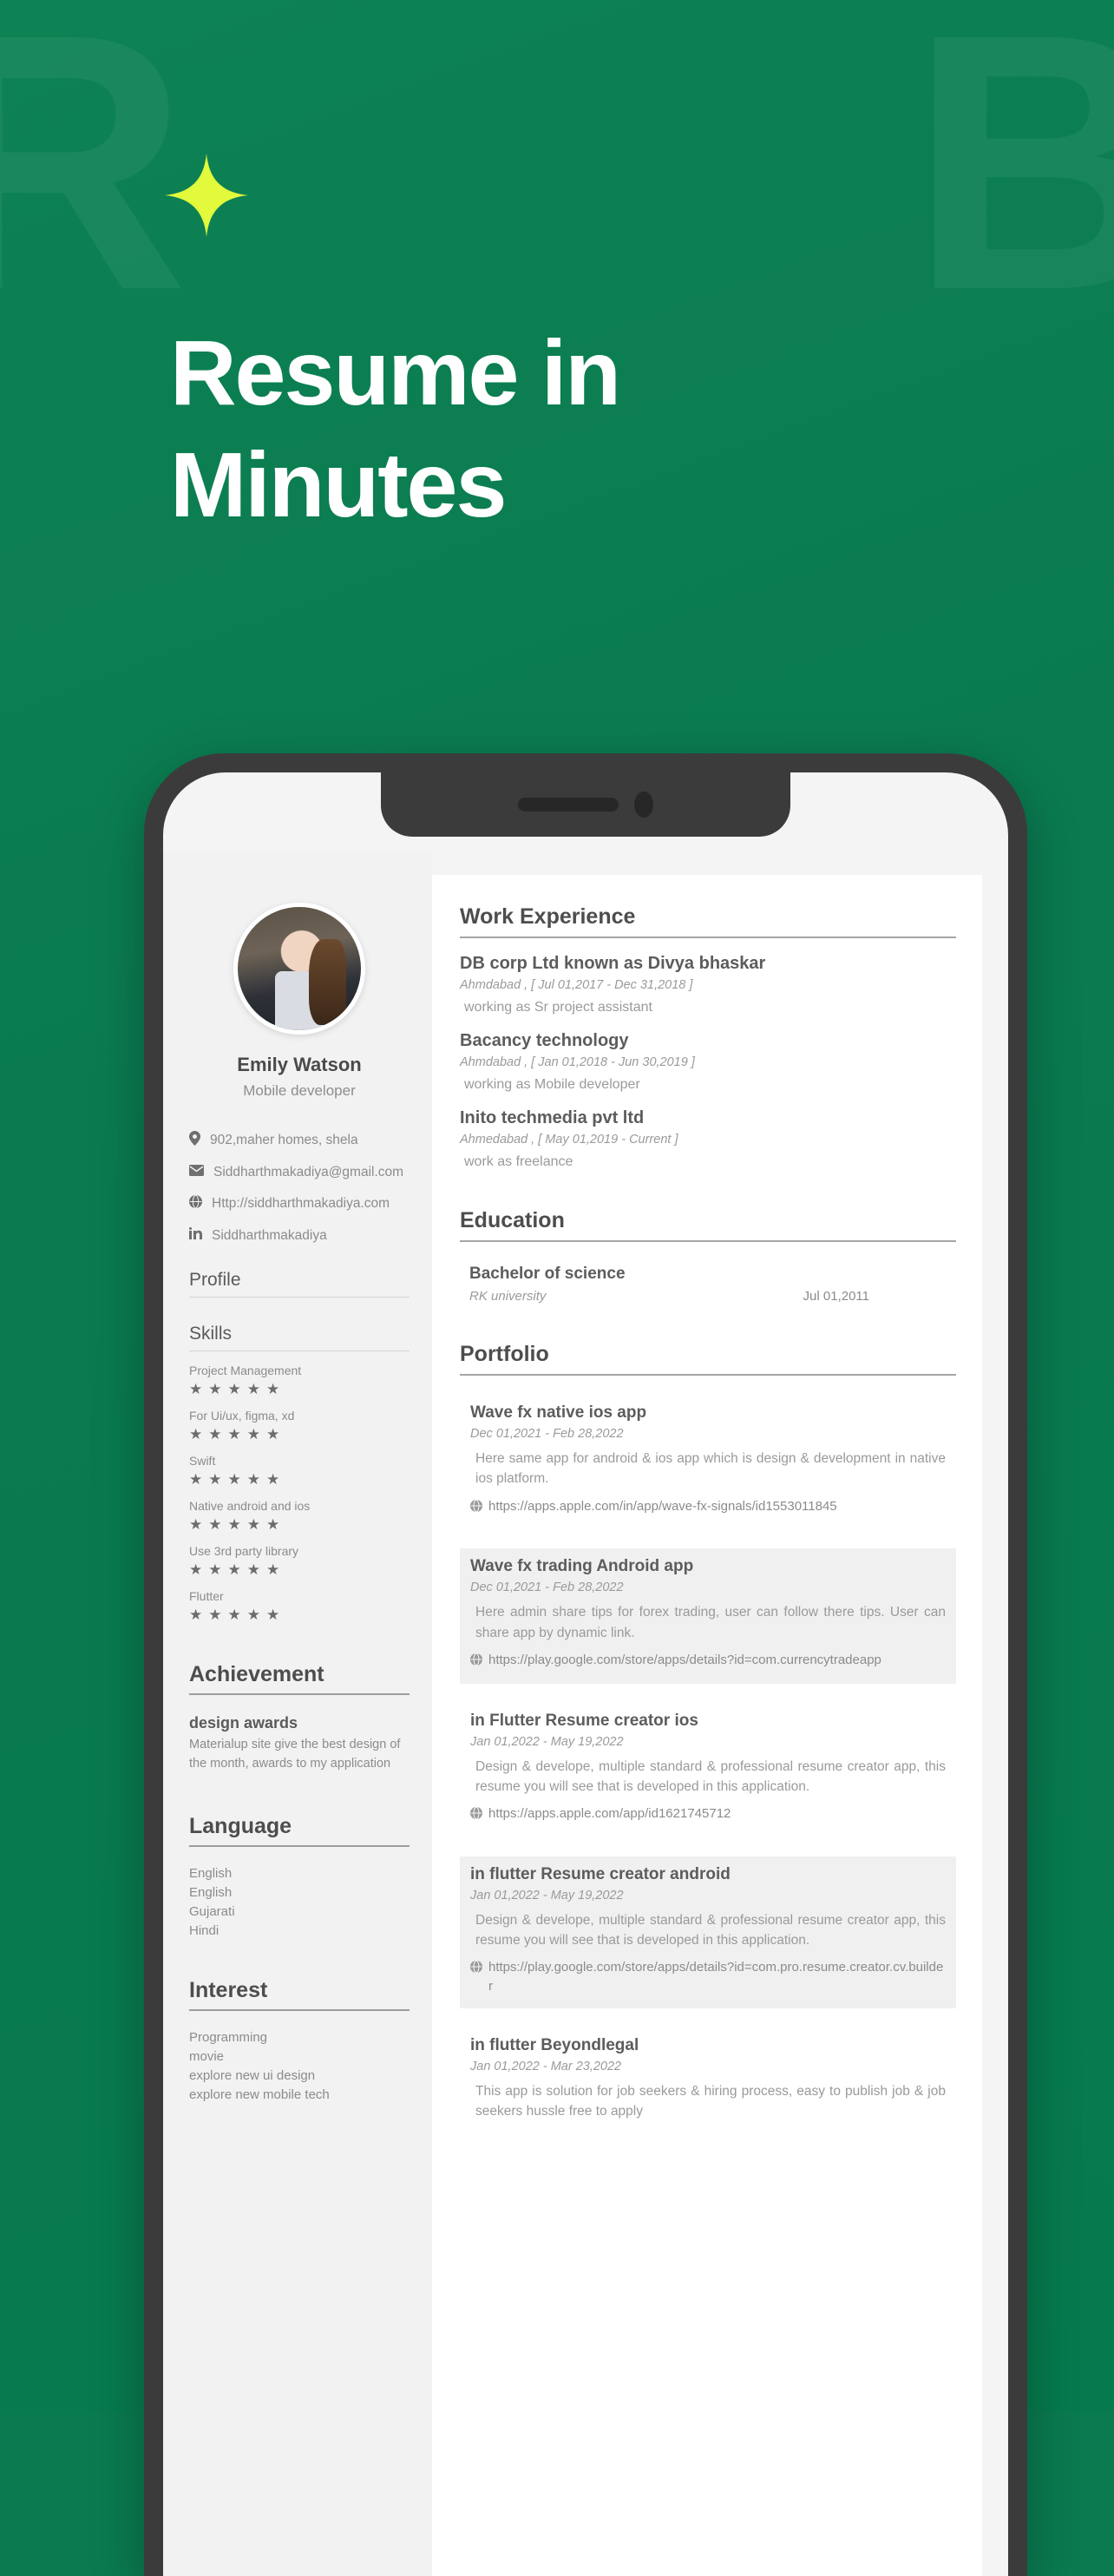 This screenshot has height=2576, width=1114. I want to click on contact-address: 902,maher homes, shela, so click(300, 1140).